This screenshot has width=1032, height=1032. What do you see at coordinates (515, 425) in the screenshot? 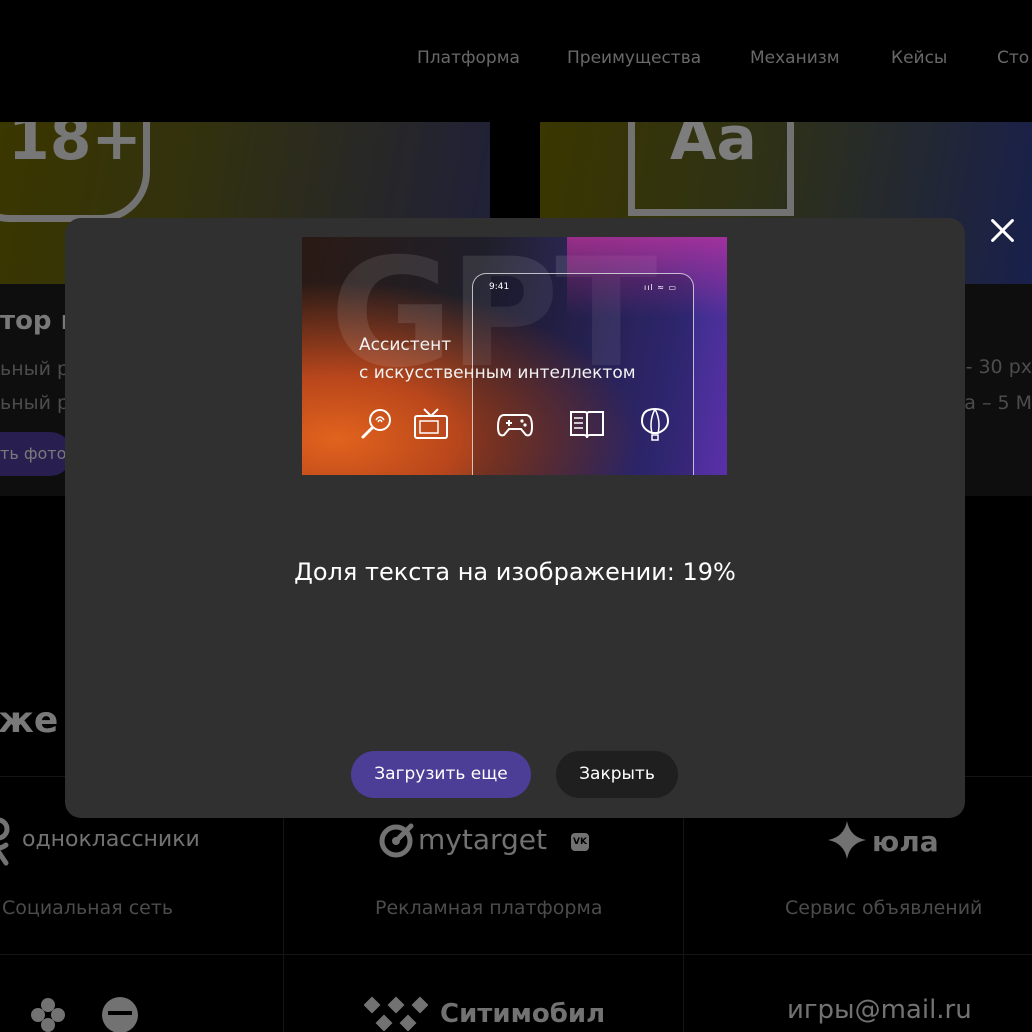
I see `gamepad-icon` at bounding box center [515, 425].